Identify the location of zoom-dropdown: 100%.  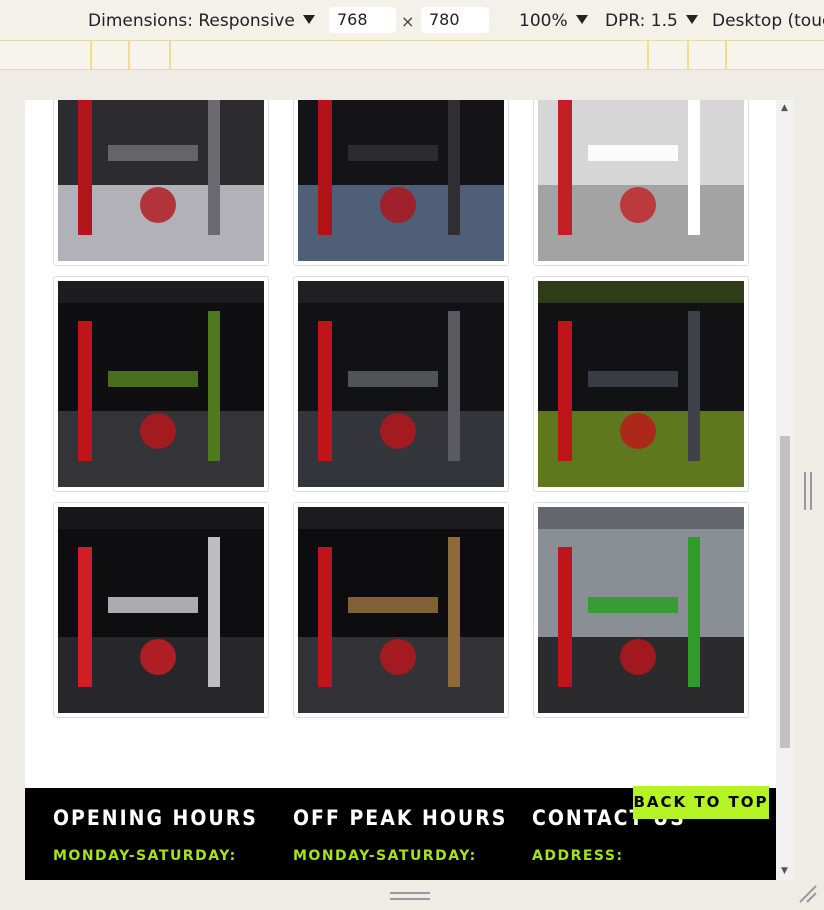
(553, 21).